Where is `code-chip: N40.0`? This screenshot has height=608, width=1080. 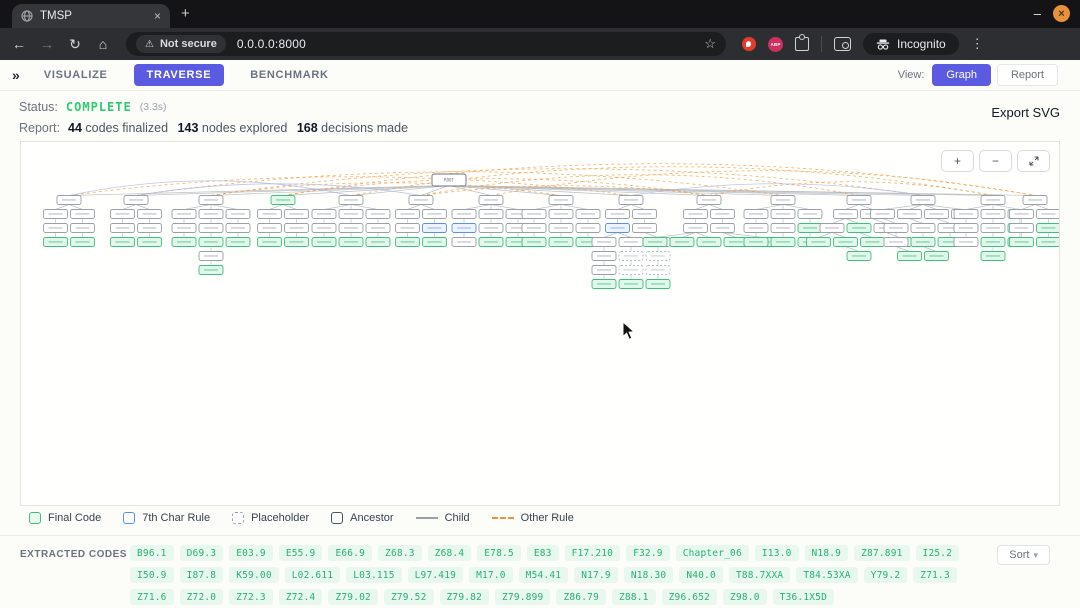
code-chip: N40.0 is located at coordinates (701, 575).